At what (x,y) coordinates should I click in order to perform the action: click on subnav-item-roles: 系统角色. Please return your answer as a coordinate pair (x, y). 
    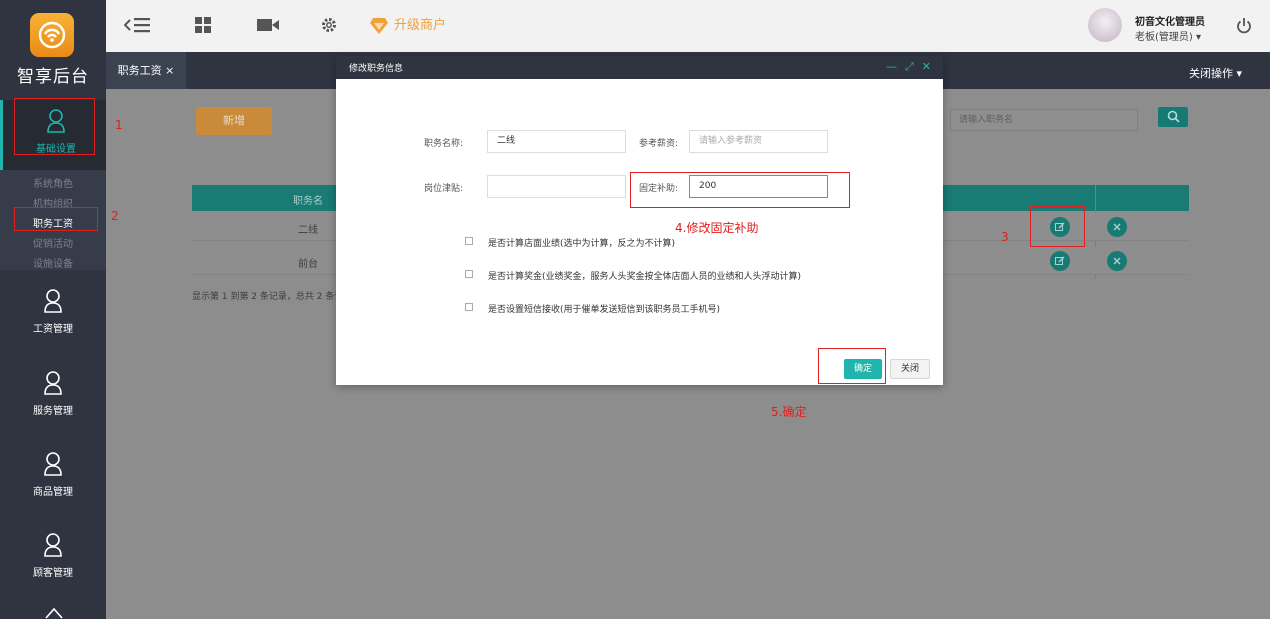
    Looking at the image, I should click on (53, 182).